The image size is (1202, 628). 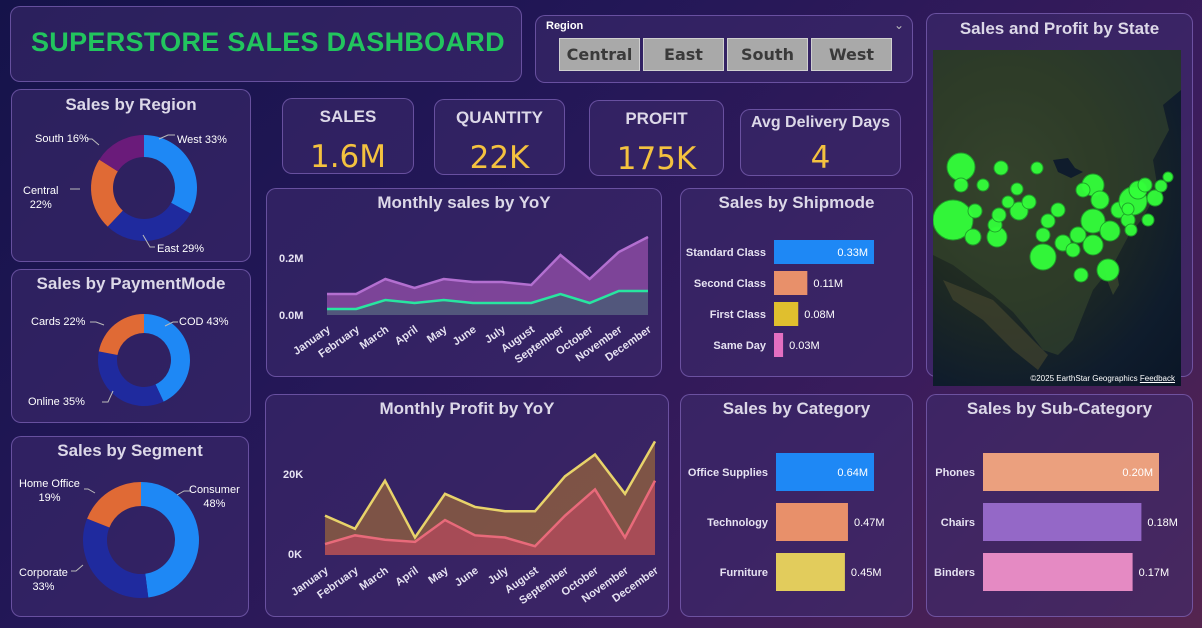 I want to click on bar-second-class, so click(x=791, y=283).